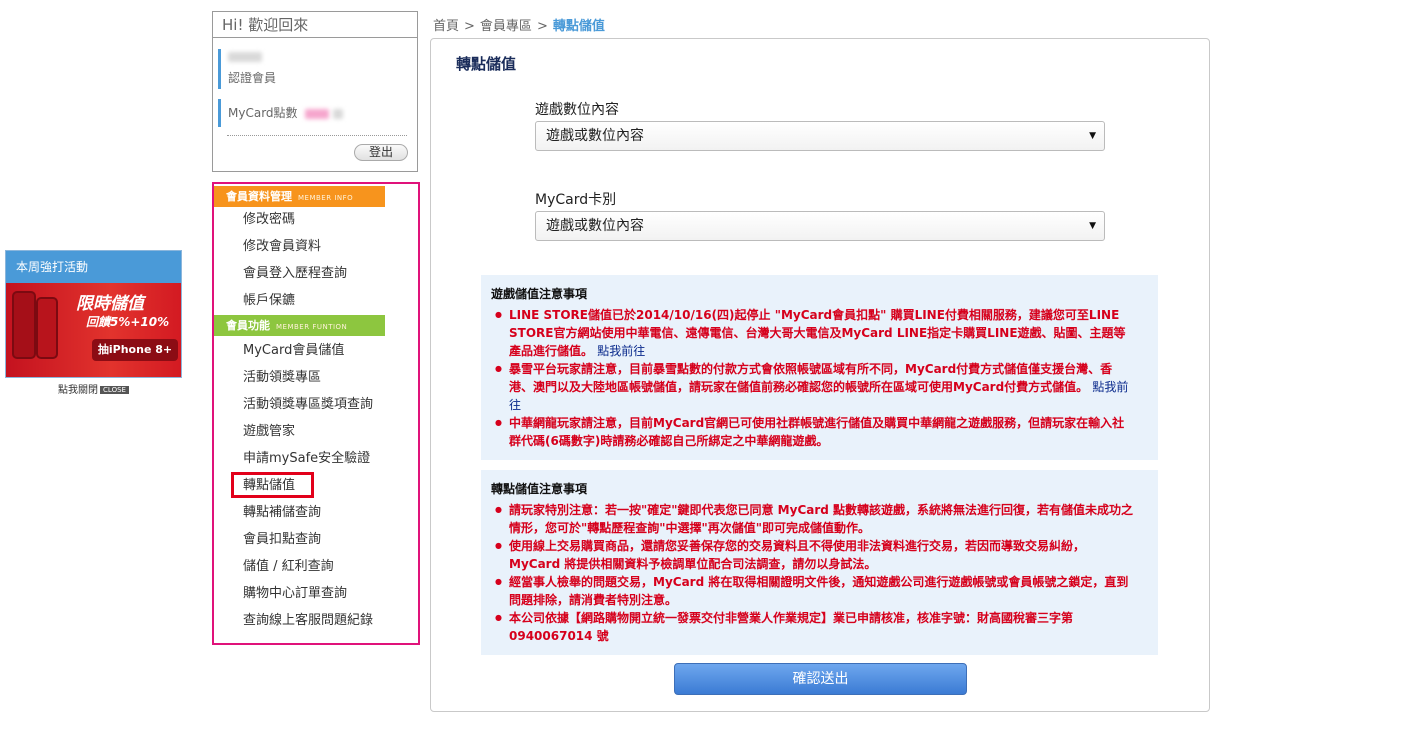 This screenshot has width=1423, height=752. Describe the element at coordinates (621, 351) in the screenshot. I see `notice1-link: 點我前往` at that location.